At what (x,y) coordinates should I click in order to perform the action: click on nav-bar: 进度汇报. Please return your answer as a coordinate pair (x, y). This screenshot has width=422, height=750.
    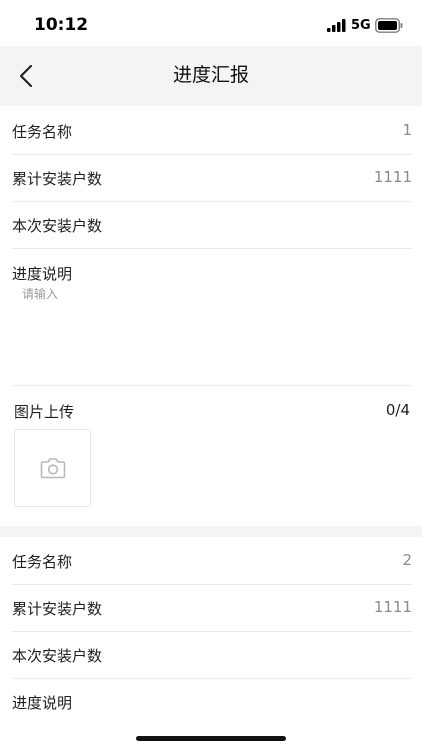
    Looking at the image, I should click on (211, 76).